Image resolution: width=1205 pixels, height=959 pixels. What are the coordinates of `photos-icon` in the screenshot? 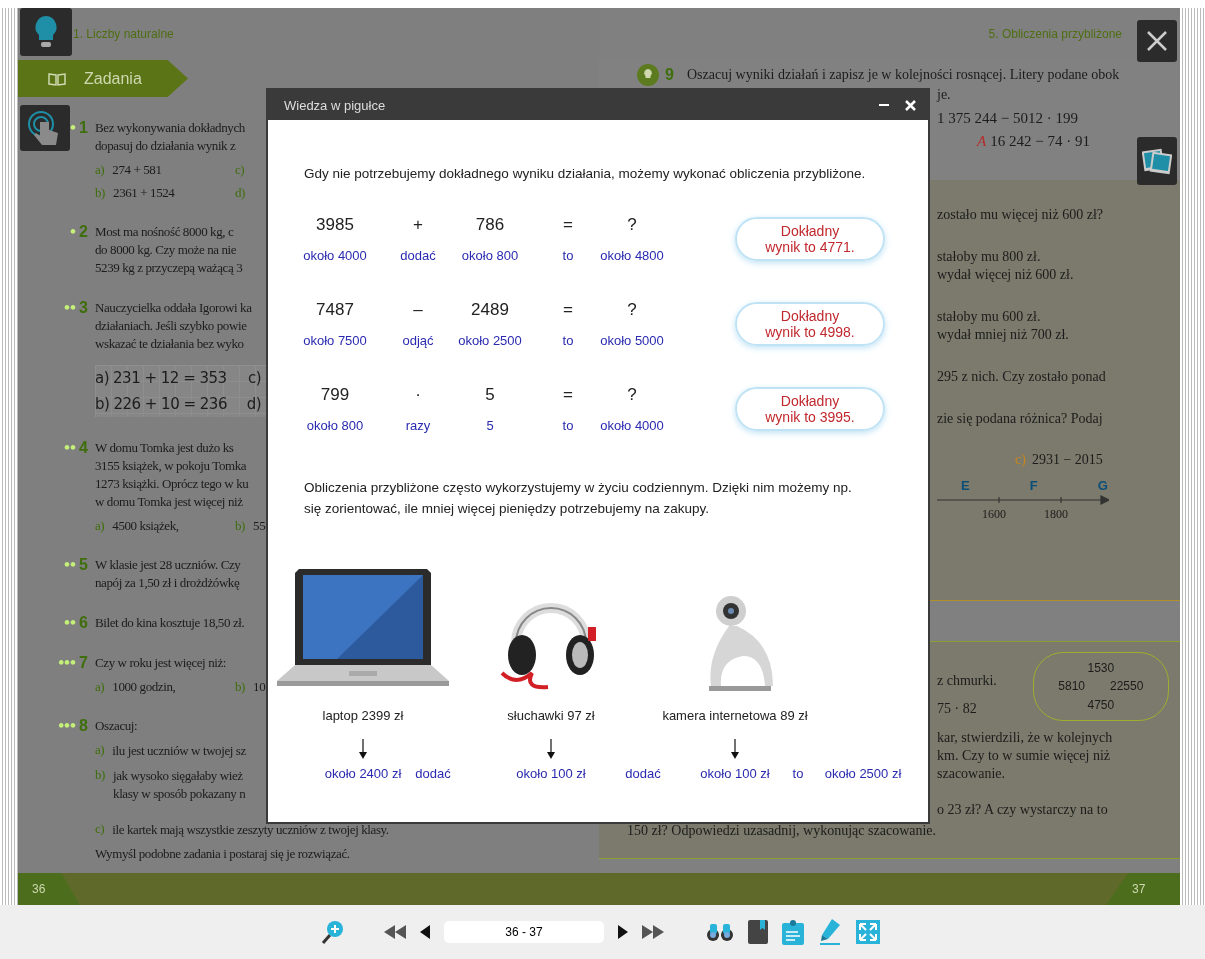 It's located at (1157, 161).